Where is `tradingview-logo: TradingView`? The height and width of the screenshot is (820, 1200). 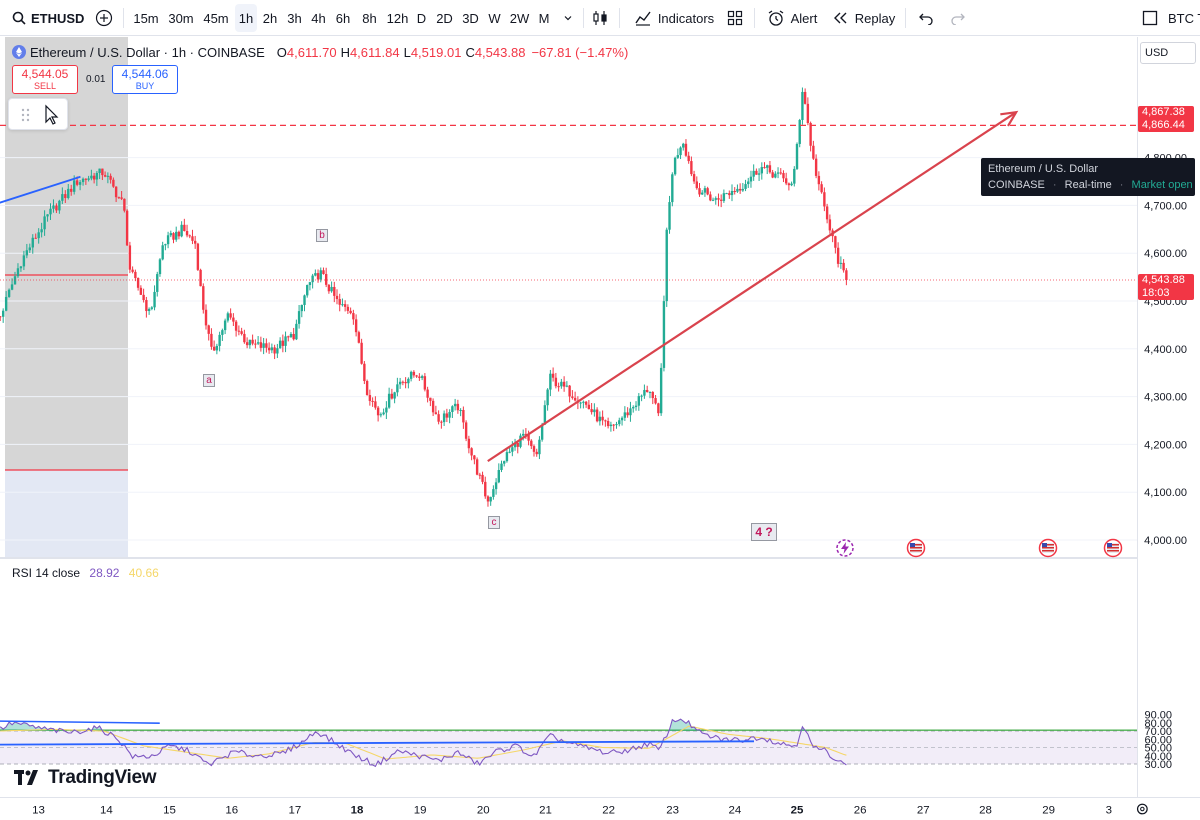 tradingview-logo: TradingView is located at coordinates (85, 778).